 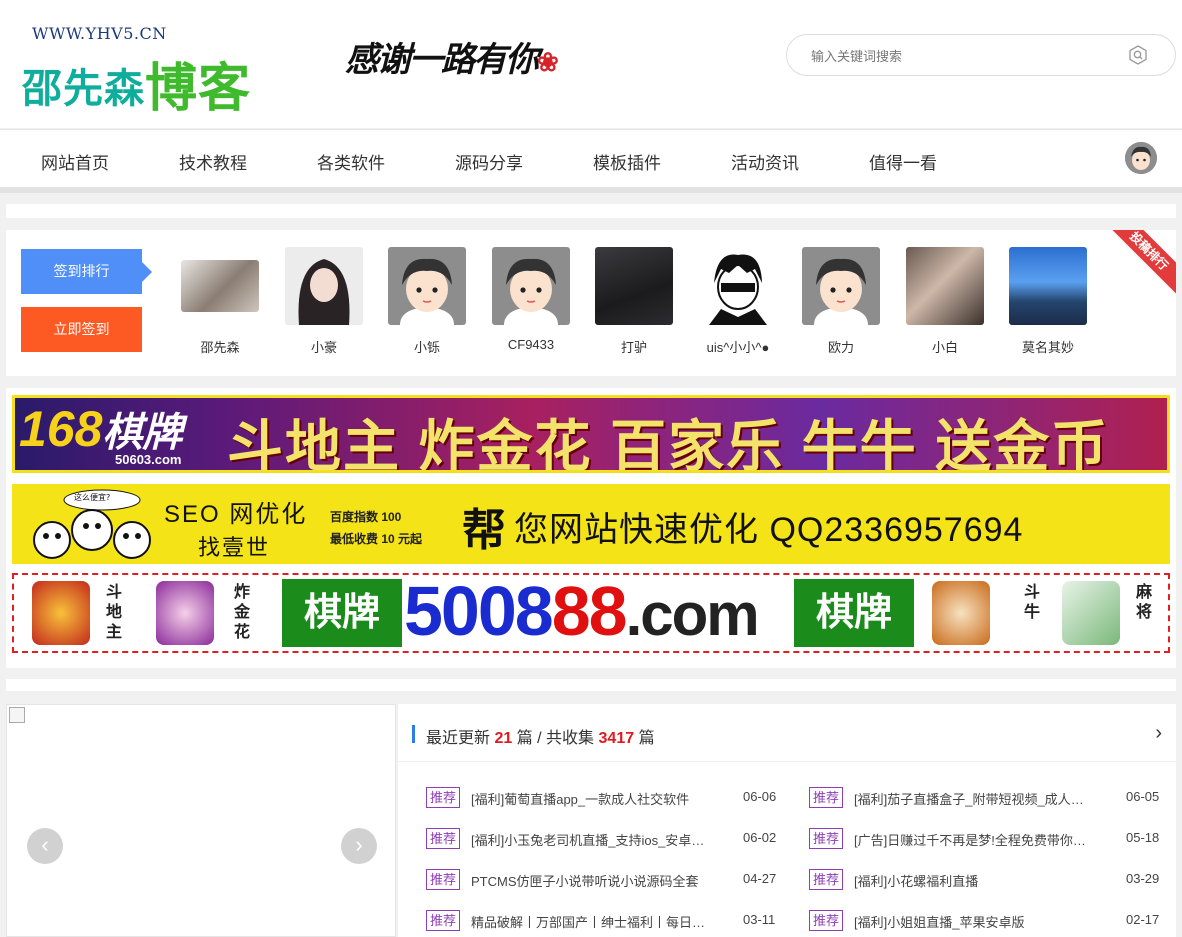 I want to click on new-count: 21, so click(x=503, y=738).